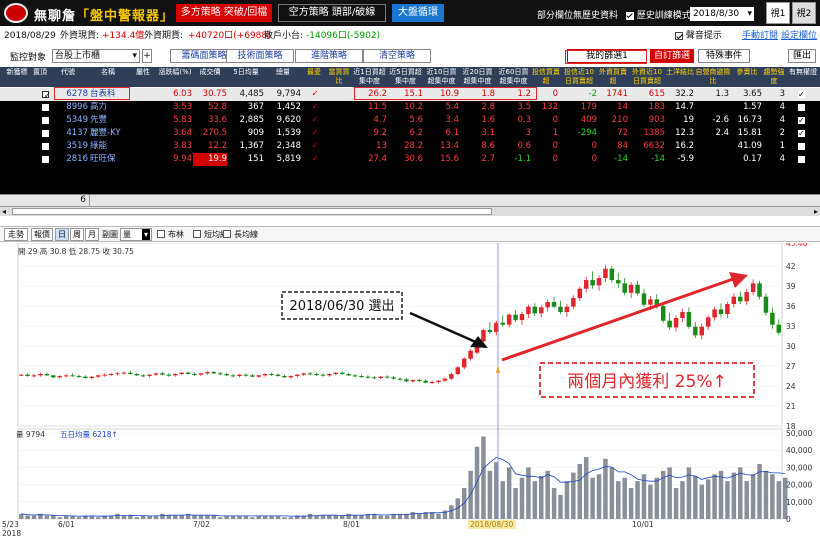 The width and height of the screenshot is (820, 541). What do you see at coordinates (182, 133) in the screenshot?
I see `cell-chg: 3.64` at bounding box center [182, 133].